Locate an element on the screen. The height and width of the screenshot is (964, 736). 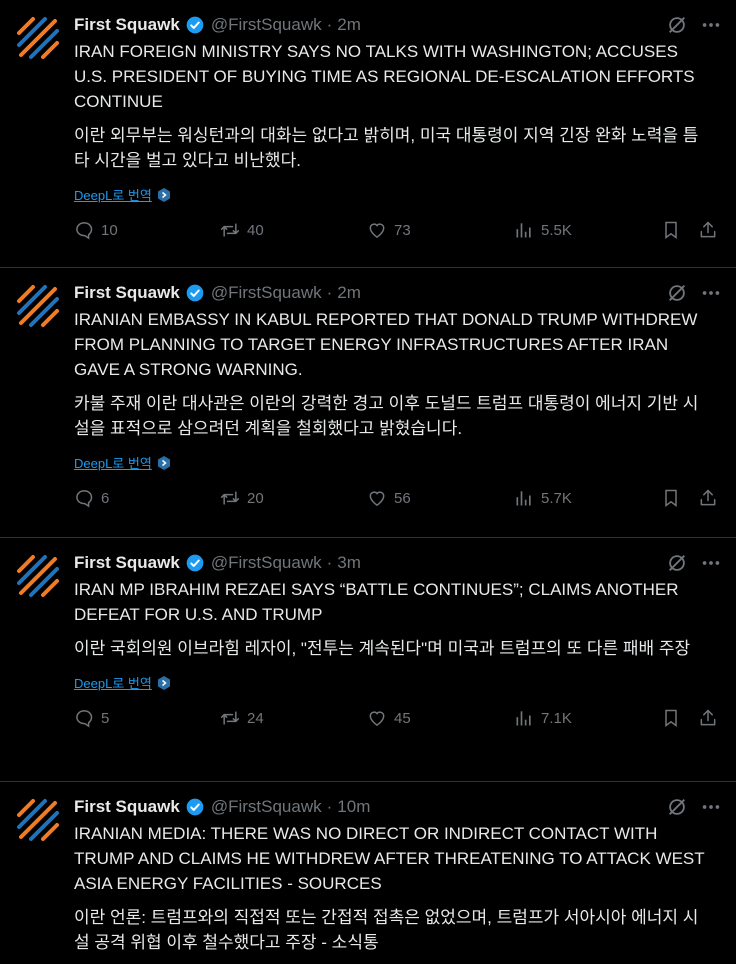
retweet-button: 40 is located at coordinates (242, 230).